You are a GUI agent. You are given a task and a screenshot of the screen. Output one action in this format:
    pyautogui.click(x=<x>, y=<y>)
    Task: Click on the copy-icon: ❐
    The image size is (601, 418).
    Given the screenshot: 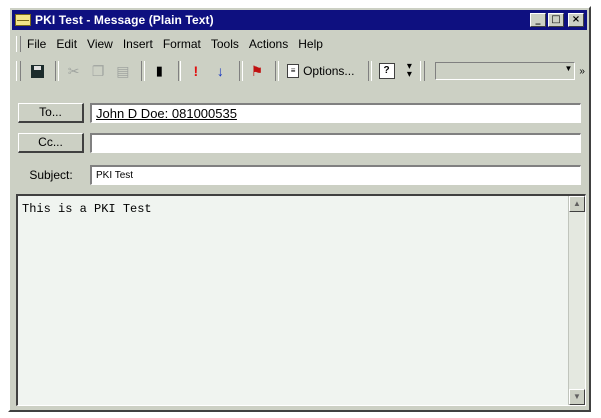 What is the action you would take?
    pyautogui.click(x=98, y=70)
    